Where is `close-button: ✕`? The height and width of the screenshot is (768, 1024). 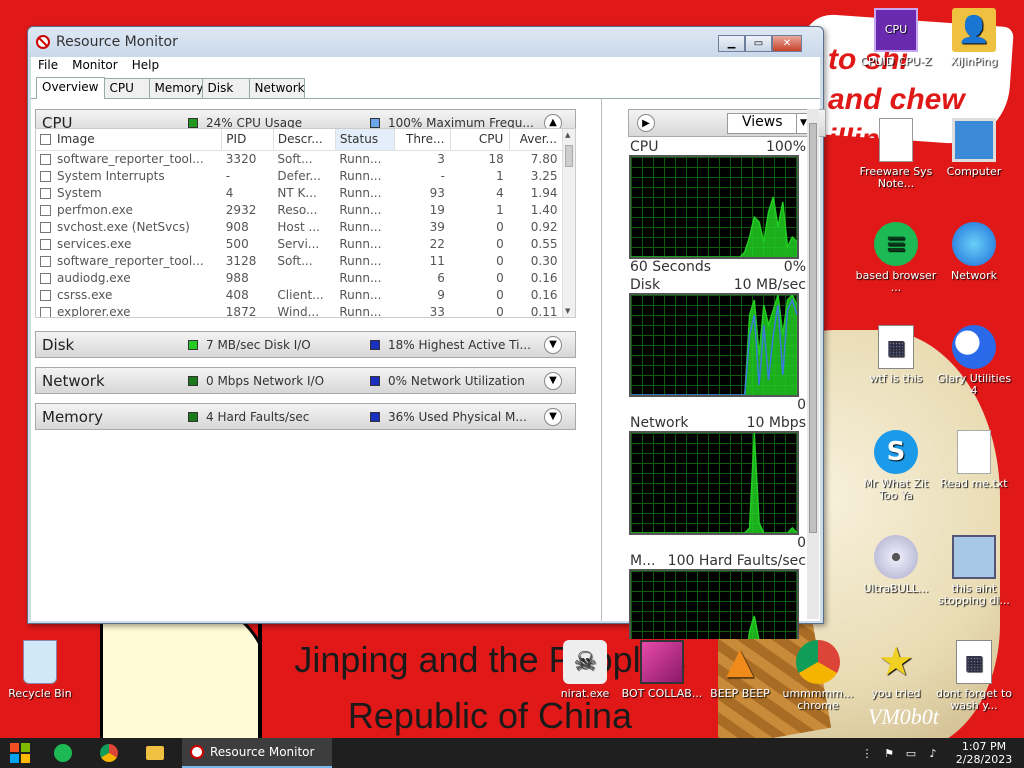
close-button: ✕ is located at coordinates (787, 43).